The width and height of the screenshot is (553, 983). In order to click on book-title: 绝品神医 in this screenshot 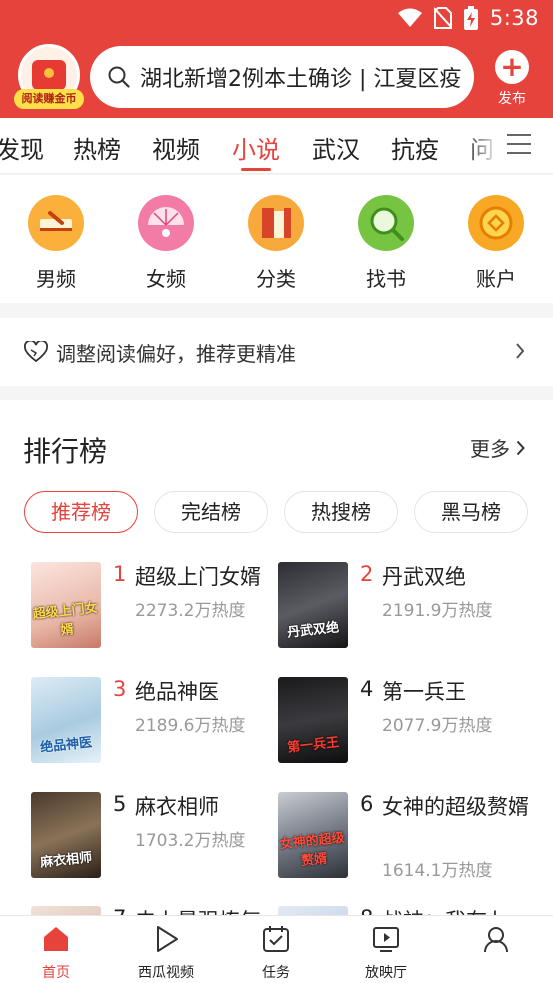, I will do `click(177, 692)`.